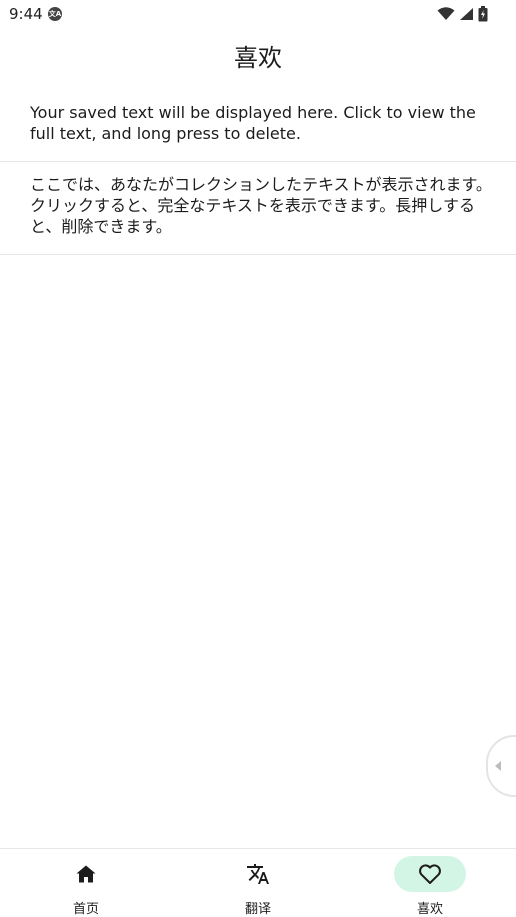 The image size is (516, 917). I want to click on nav-label-home: 首页, so click(85, 909).